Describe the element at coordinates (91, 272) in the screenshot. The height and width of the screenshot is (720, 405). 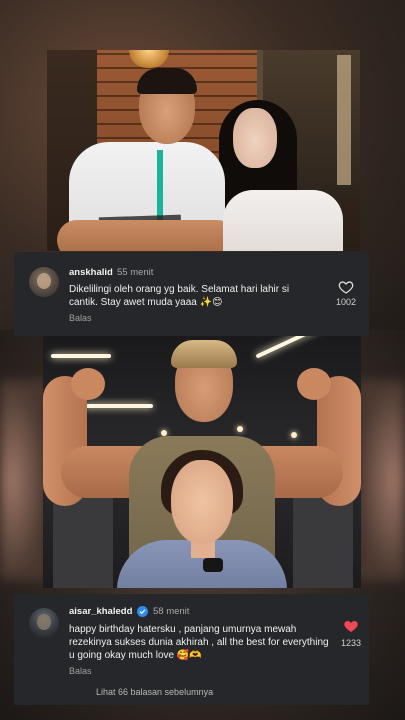
I see `comment-username: anskhalid` at that location.